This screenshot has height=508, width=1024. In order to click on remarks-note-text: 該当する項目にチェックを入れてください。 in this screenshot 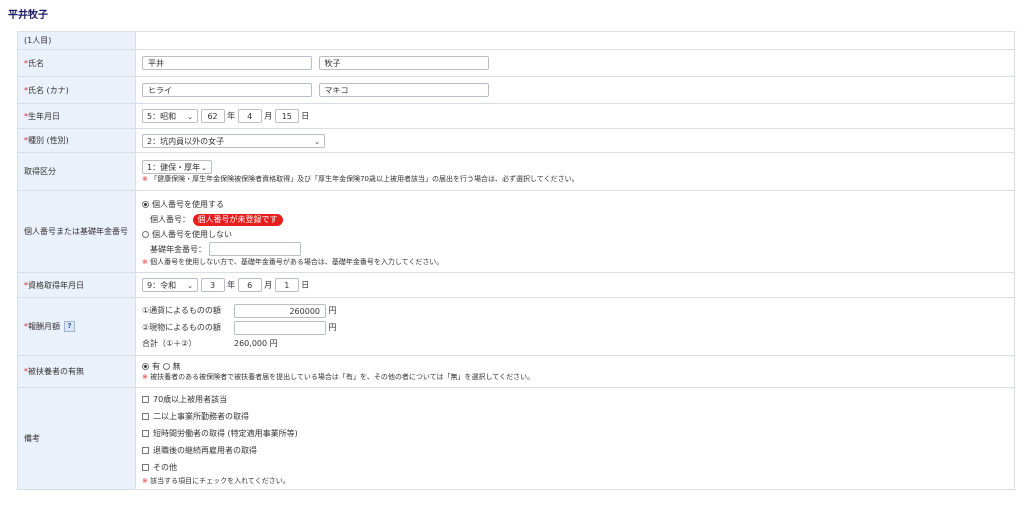, I will do `click(220, 481)`.